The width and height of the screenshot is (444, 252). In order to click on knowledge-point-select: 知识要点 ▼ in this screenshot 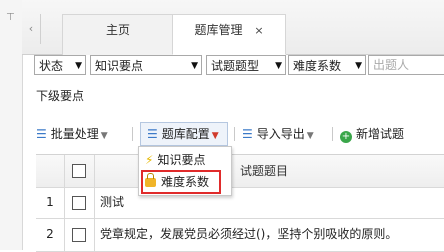, I will do `click(146, 65)`.